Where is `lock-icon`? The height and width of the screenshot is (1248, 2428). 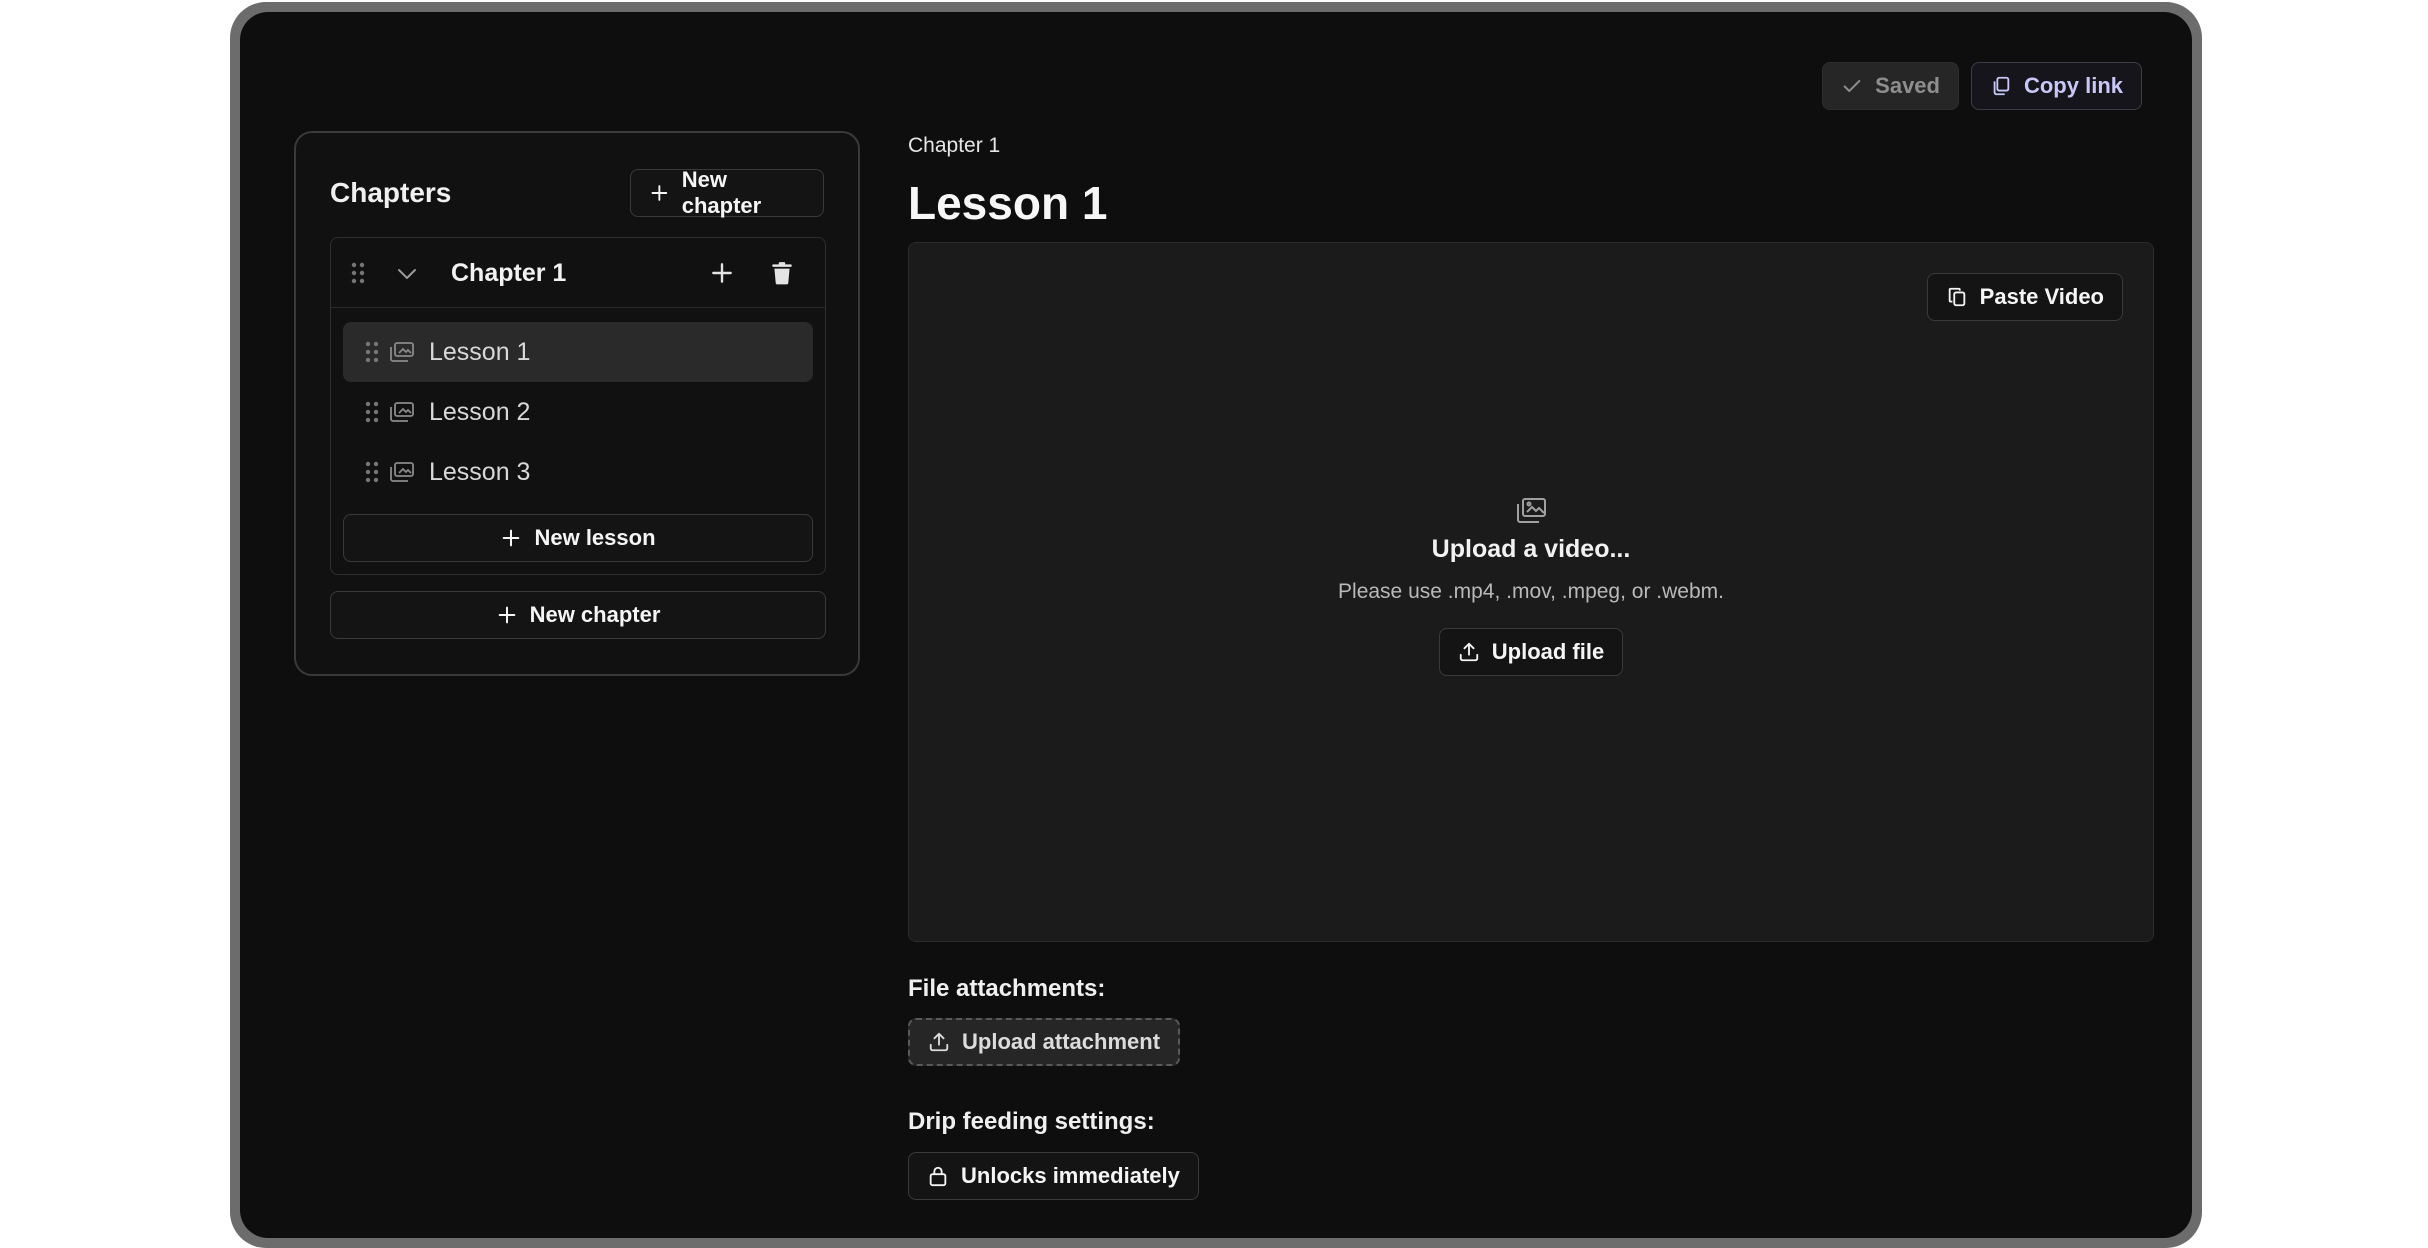
lock-icon is located at coordinates (938, 1176).